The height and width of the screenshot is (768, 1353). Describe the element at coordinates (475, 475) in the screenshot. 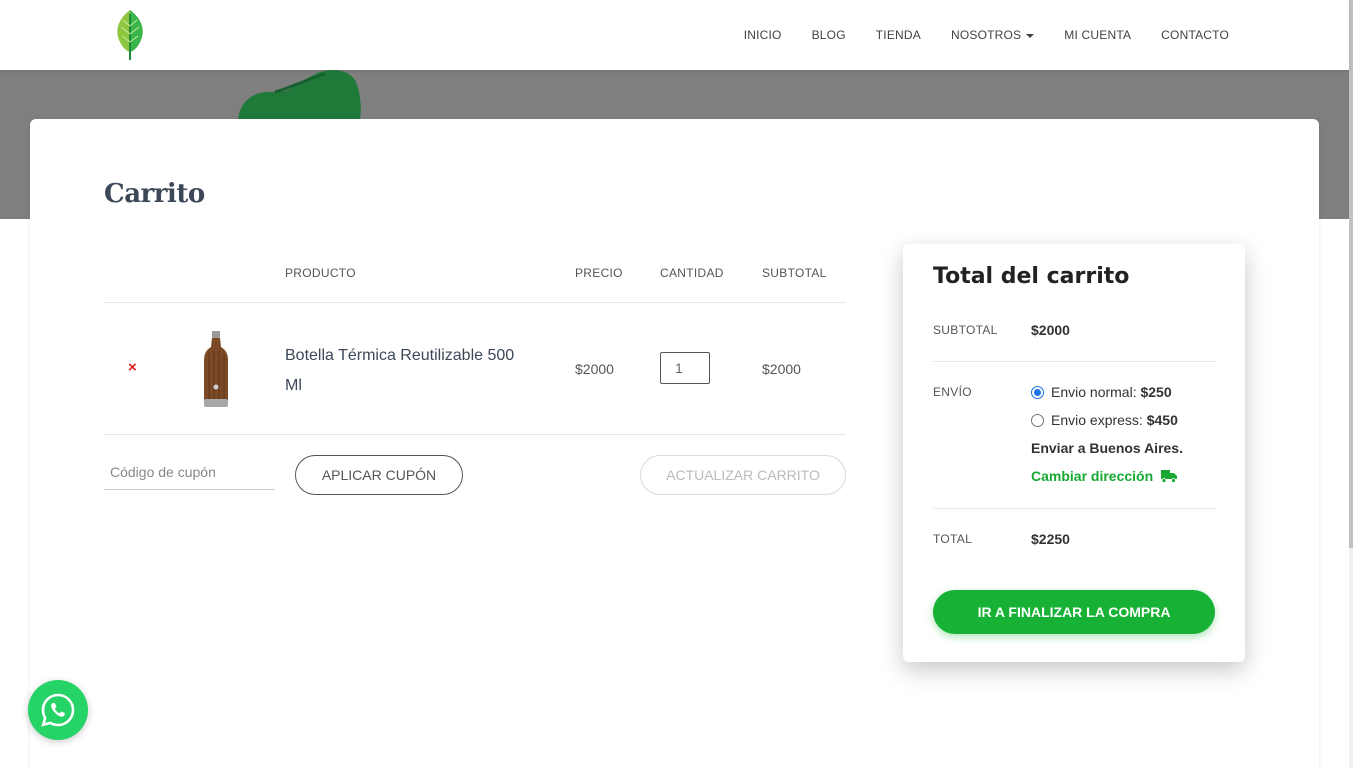

I see `coupon-row: APLICAR CUPÓN ACTUALIZAR CARRITO` at that location.